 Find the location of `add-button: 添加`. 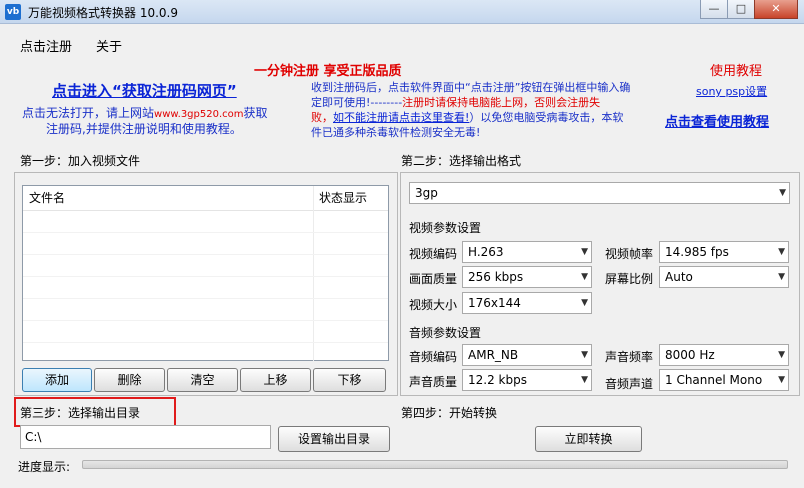

add-button: 添加 is located at coordinates (57, 380).